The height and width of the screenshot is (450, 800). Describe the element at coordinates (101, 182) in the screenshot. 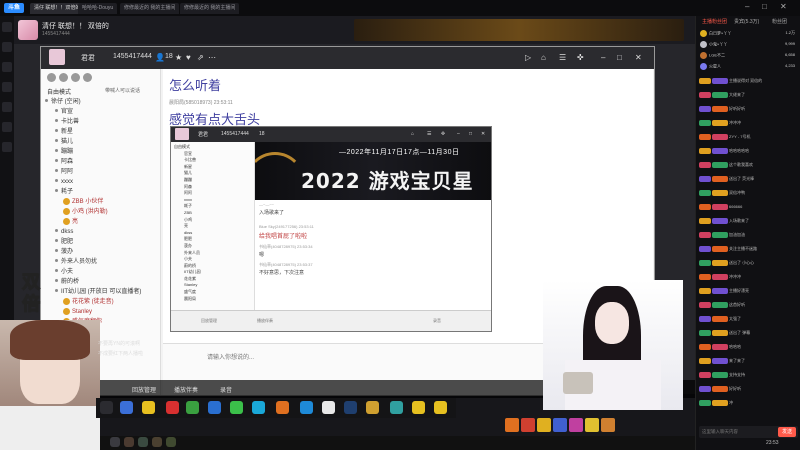

I see `channel-tree-item: xxxx` at that location.